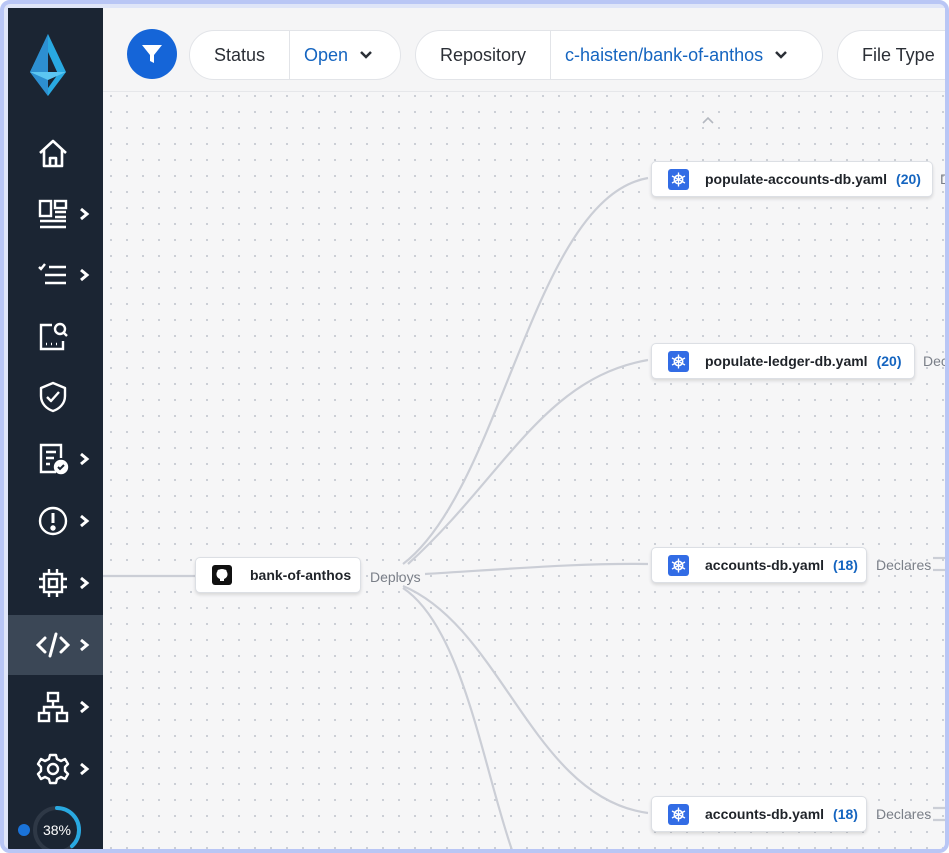 This screenshot has height=853, width=949. I want to click on repository-filter: Repository c-haisten/bank-of-anthos, so click(619, 55).